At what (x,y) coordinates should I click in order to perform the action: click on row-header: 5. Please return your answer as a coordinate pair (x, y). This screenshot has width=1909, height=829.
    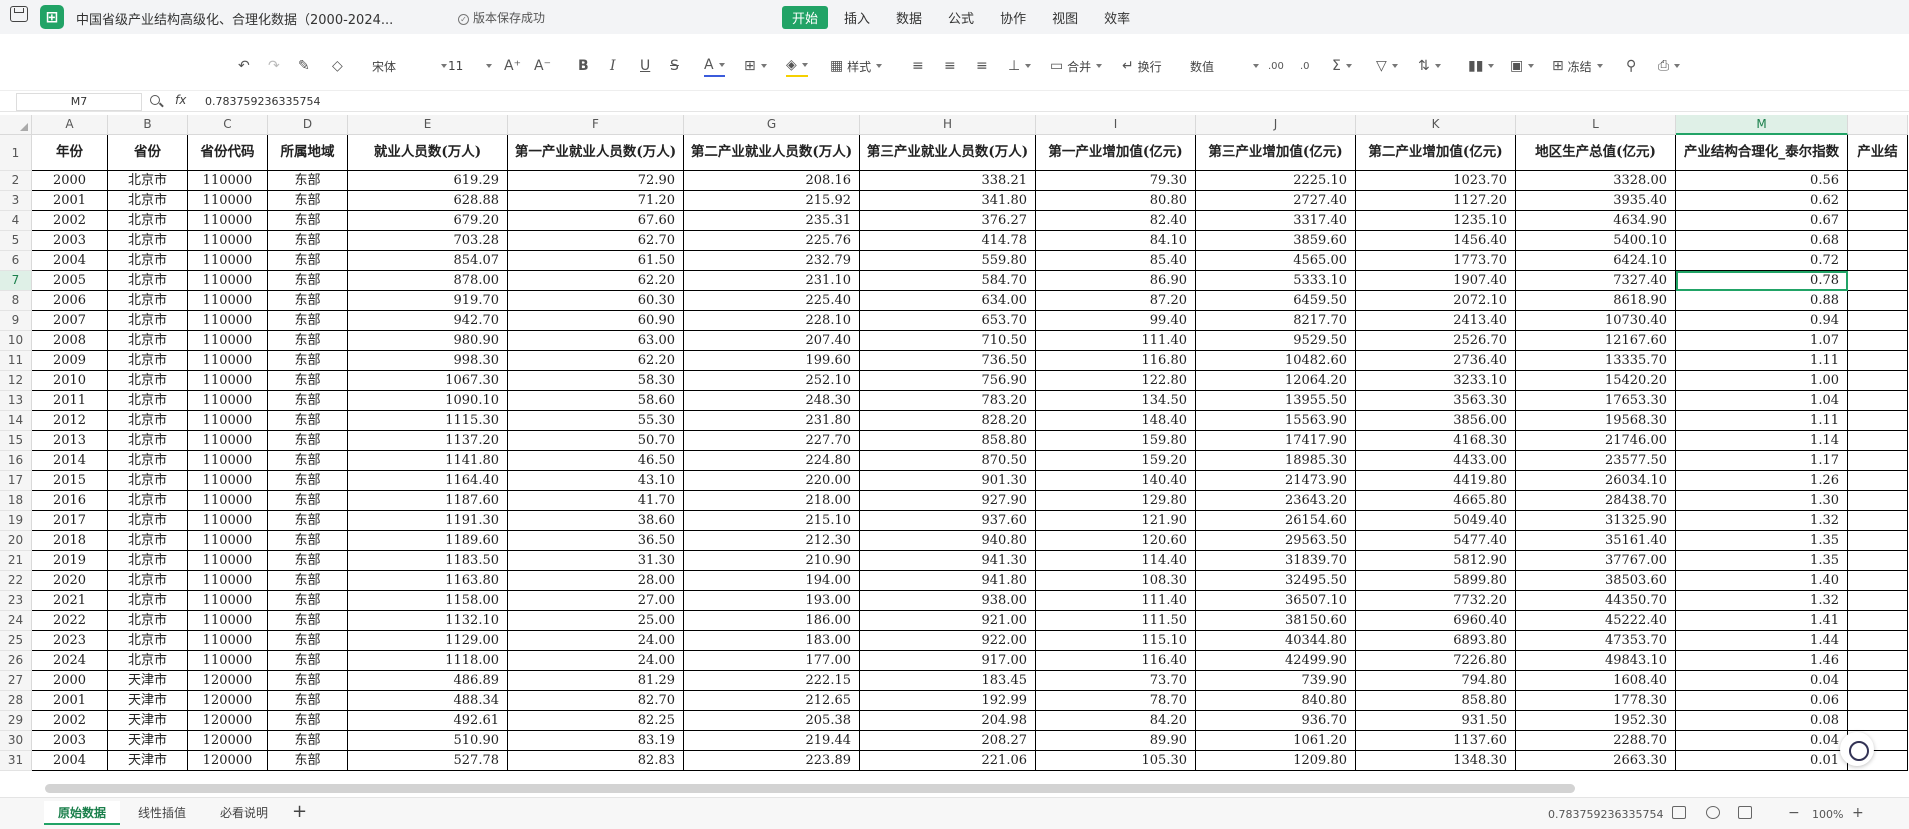
    Looking at the image, I should click on (16, 241).